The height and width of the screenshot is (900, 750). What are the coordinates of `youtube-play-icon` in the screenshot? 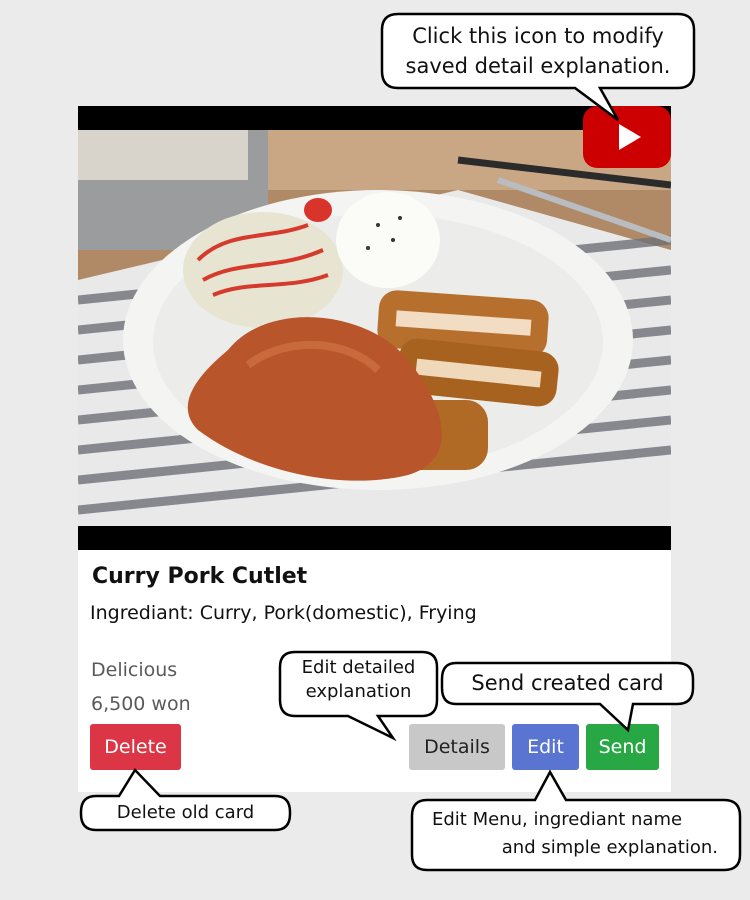 It's located at (627, 137).